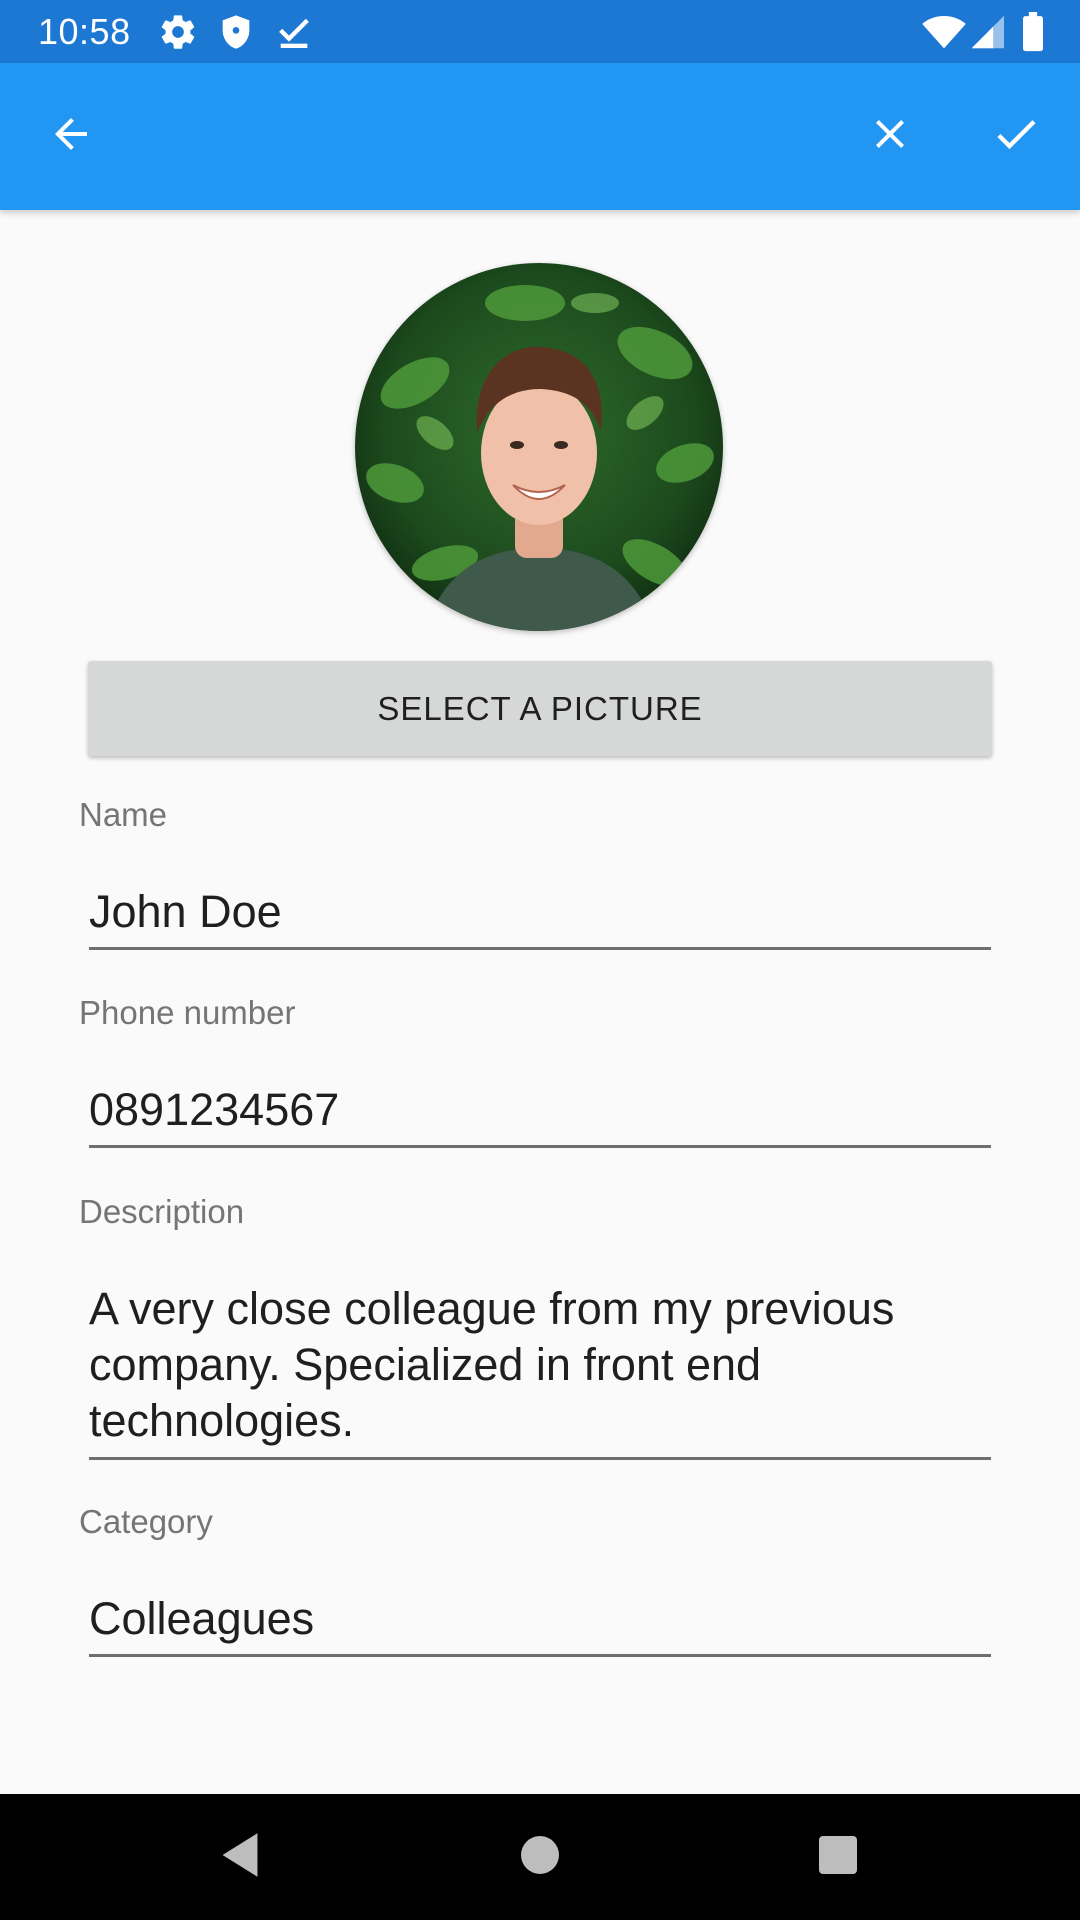 This screenshot has height=1920, width=1080. Describe the element at coordinates (294, 32) in the screenshot. I see `download-done-icon` at that location.